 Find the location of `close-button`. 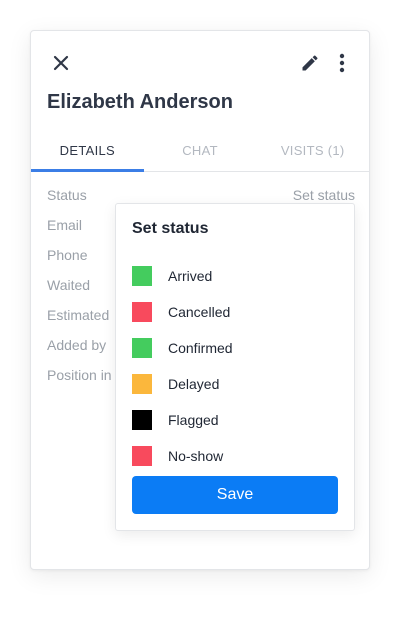

close-button is located at coordinates (61, 63).